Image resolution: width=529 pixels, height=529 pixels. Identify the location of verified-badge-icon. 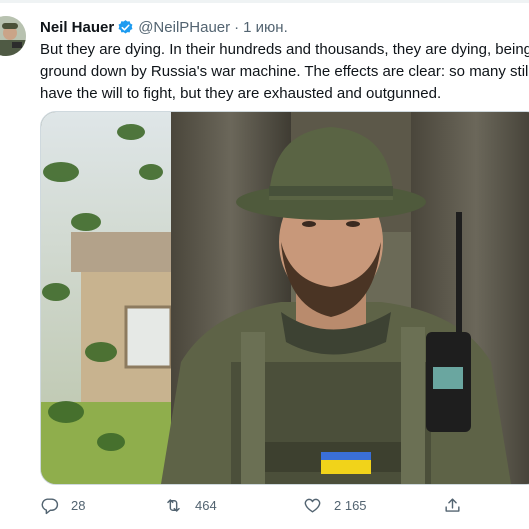
(125, 27).